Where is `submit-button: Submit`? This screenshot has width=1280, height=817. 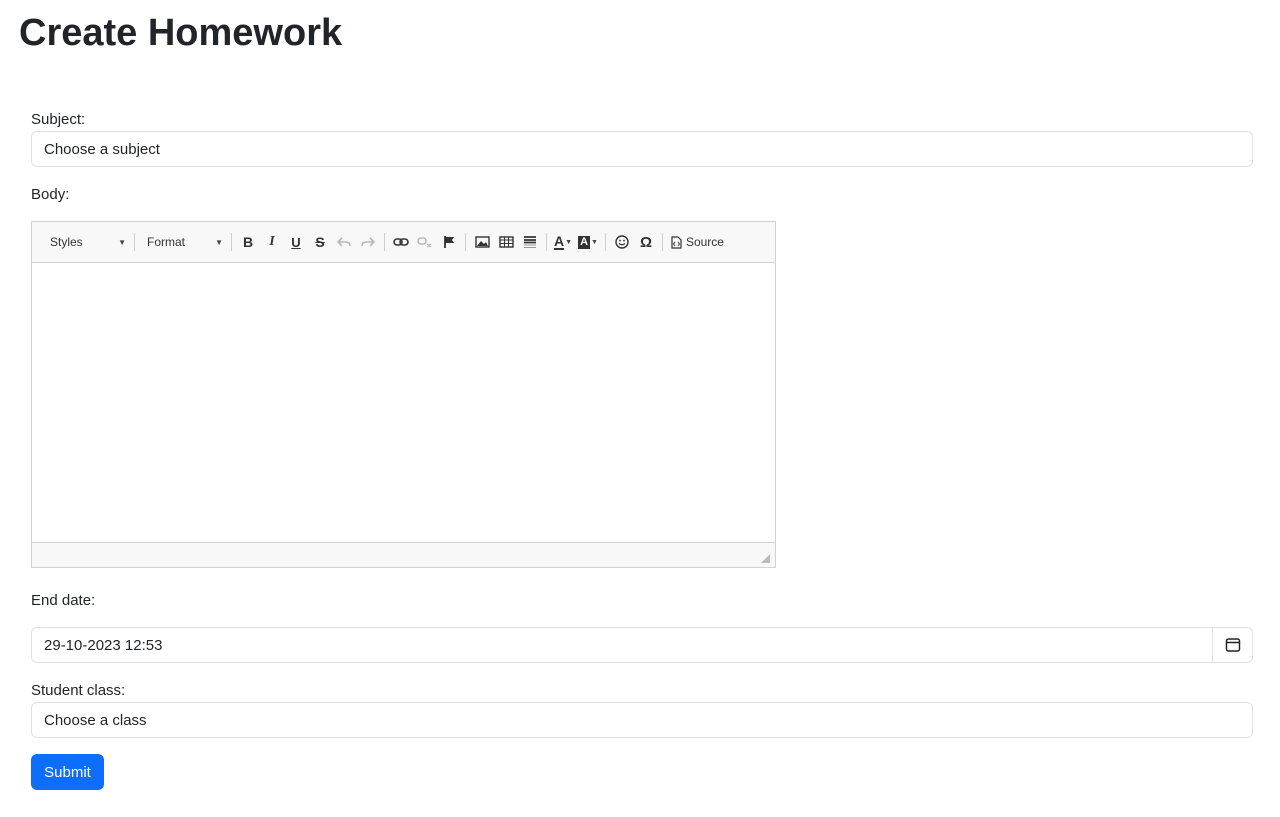 submit-button: Submit is located at coordinates (67, 772).